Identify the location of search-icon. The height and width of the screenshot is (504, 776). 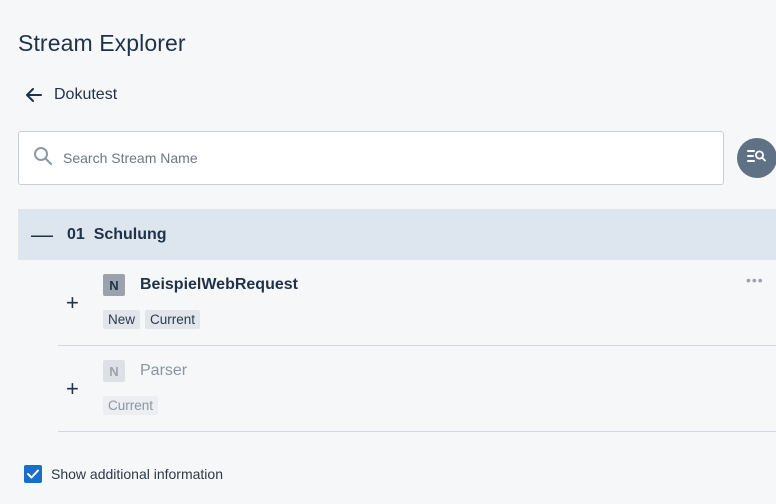
(43, 158).